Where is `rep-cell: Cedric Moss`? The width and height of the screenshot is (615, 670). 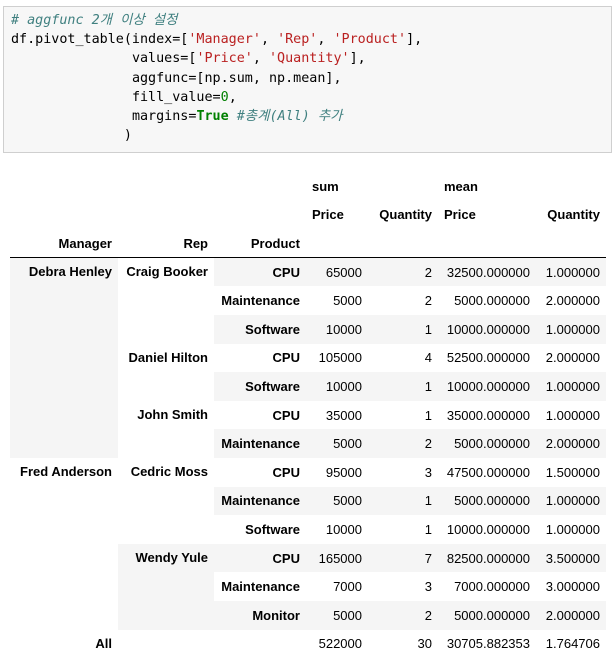 rep-cell: Cedric Moss is located at coordinates (169, 471).